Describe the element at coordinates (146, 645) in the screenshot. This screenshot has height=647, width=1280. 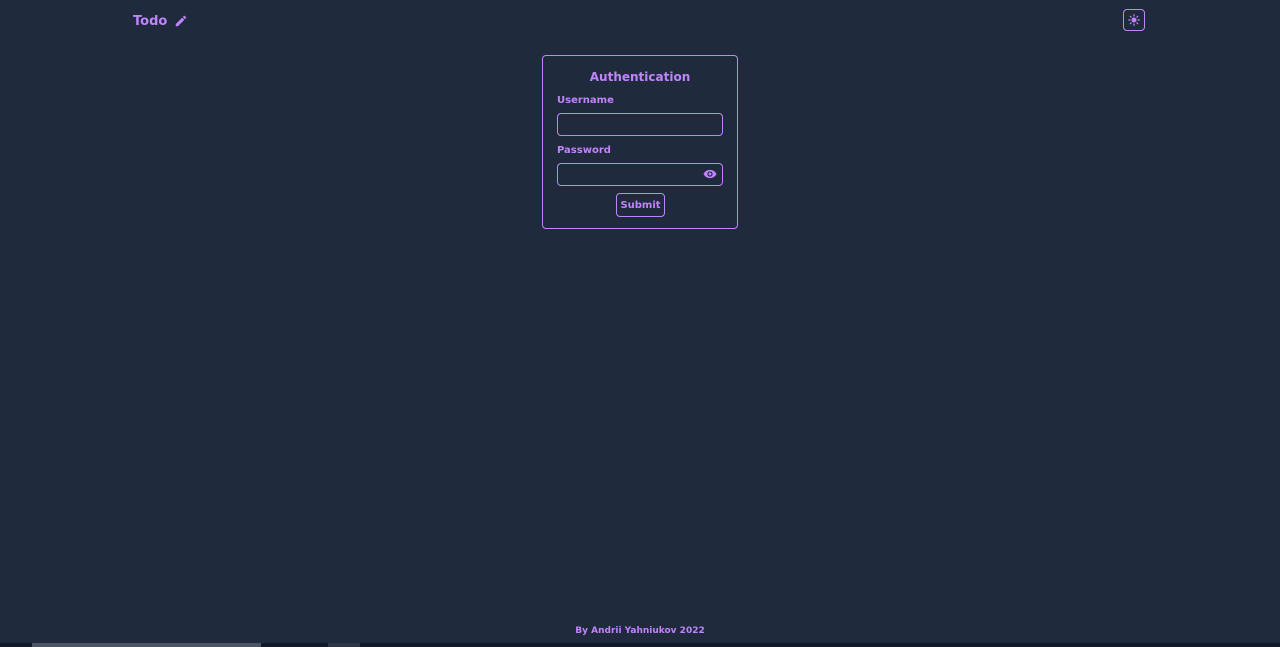
I see `scrollbar-thumb` at that location.